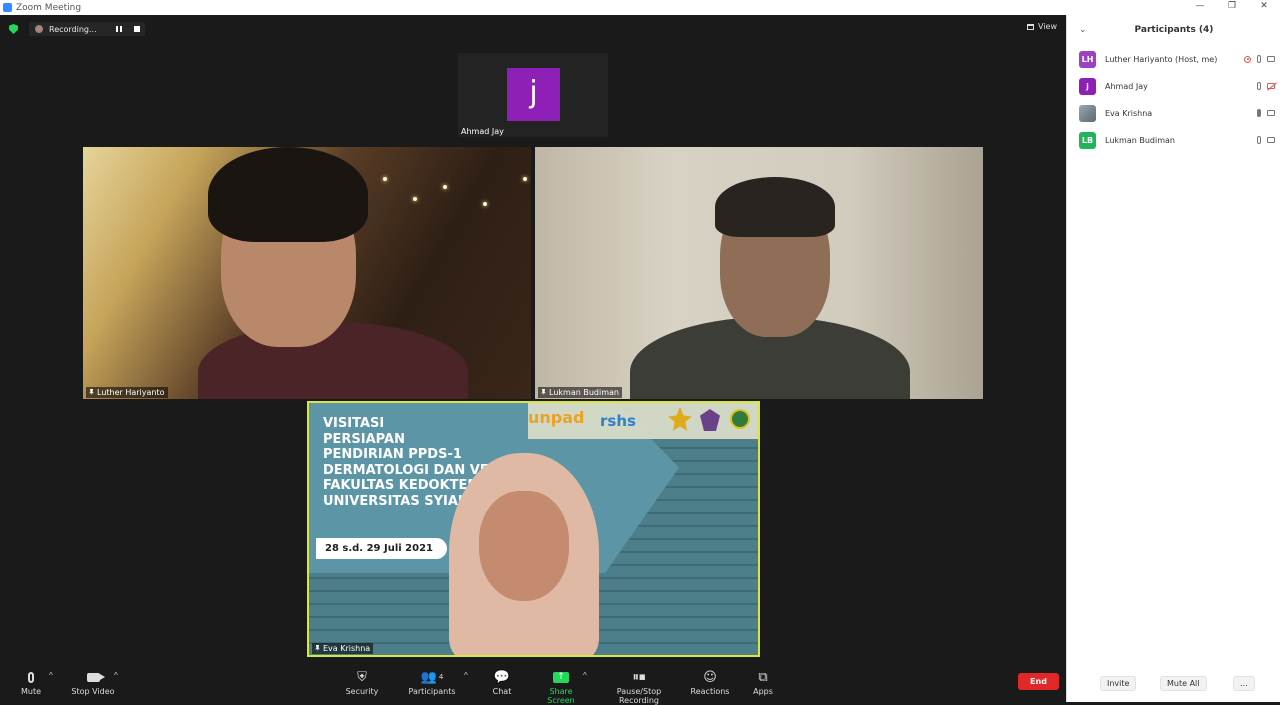 This screenshot has width=1280, height=705. Describe the element at coordinates (354, 423) in the screenshot. I see `slide-line: VISITASI` at that location.